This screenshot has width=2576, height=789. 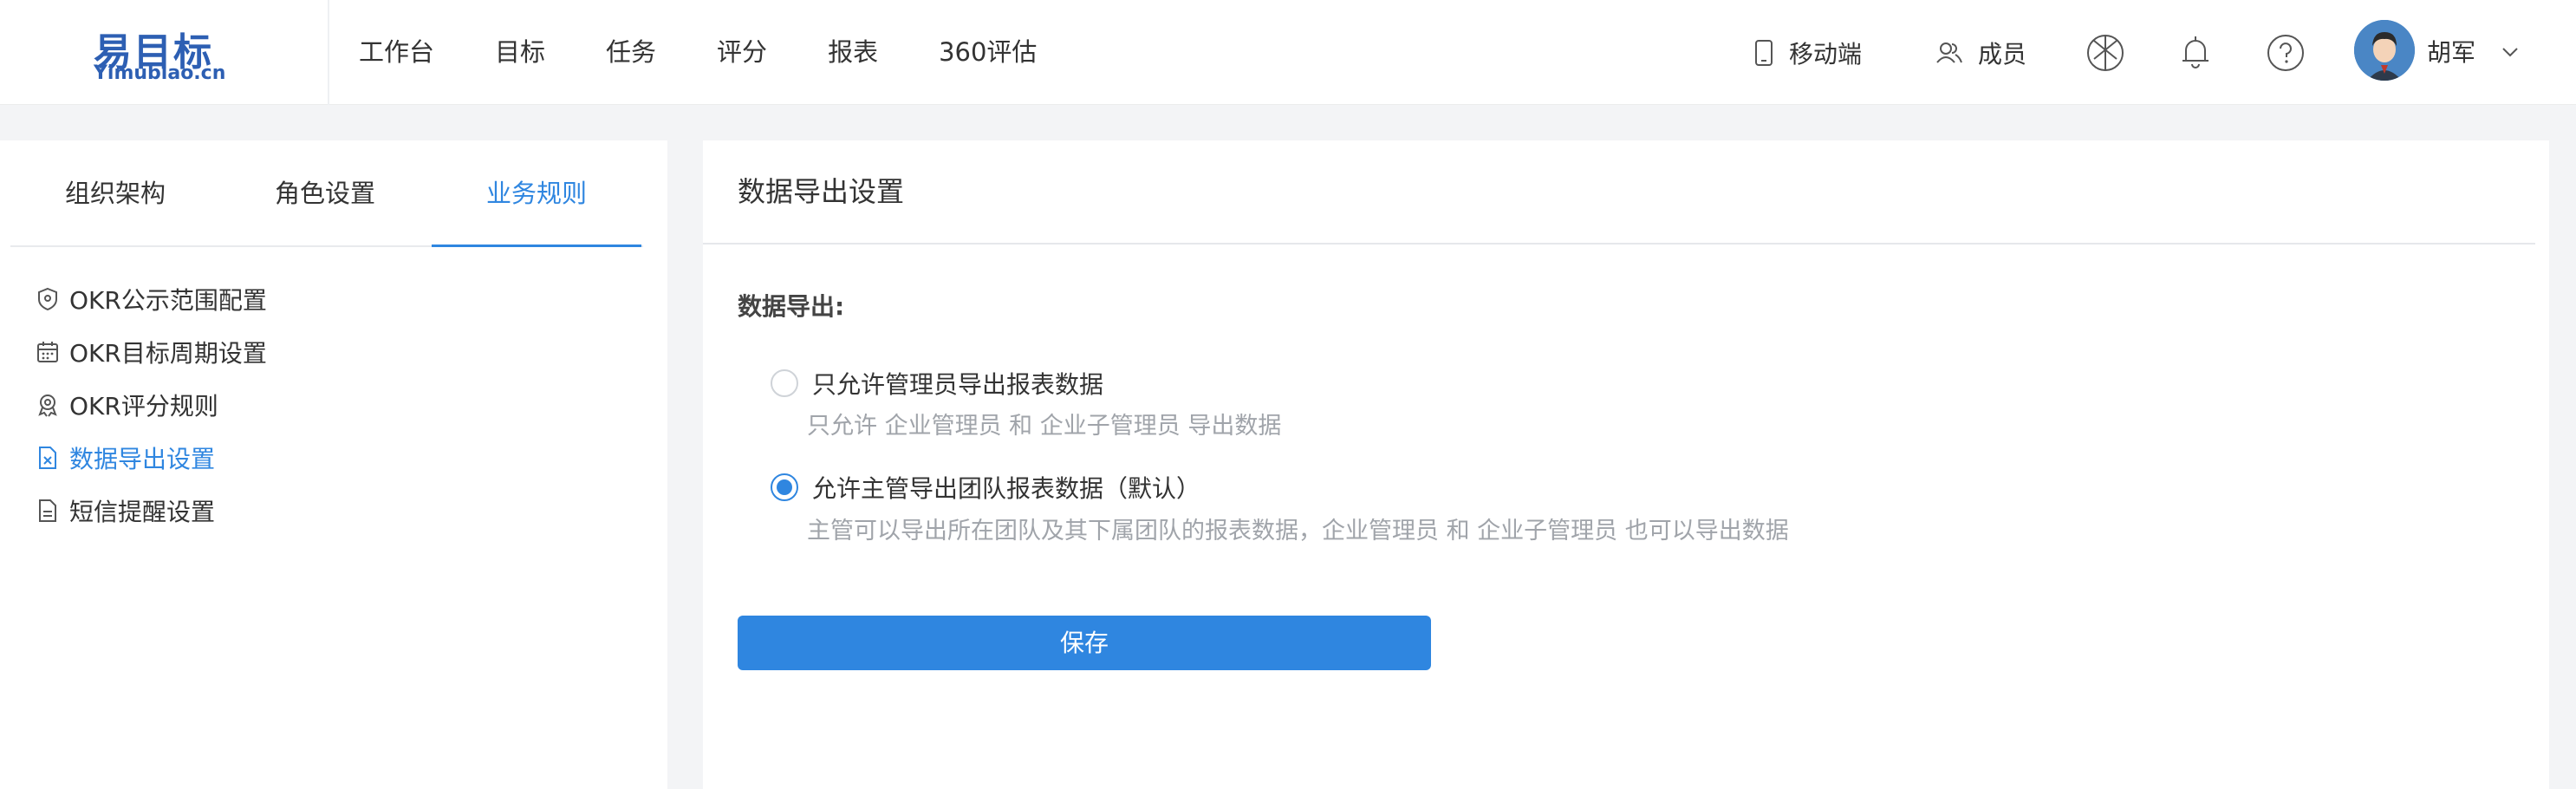 What do you see at coordinates (2451, 52) in the screenshot?
I see `user-name: 胡军` at bounding box center [2451, 52].